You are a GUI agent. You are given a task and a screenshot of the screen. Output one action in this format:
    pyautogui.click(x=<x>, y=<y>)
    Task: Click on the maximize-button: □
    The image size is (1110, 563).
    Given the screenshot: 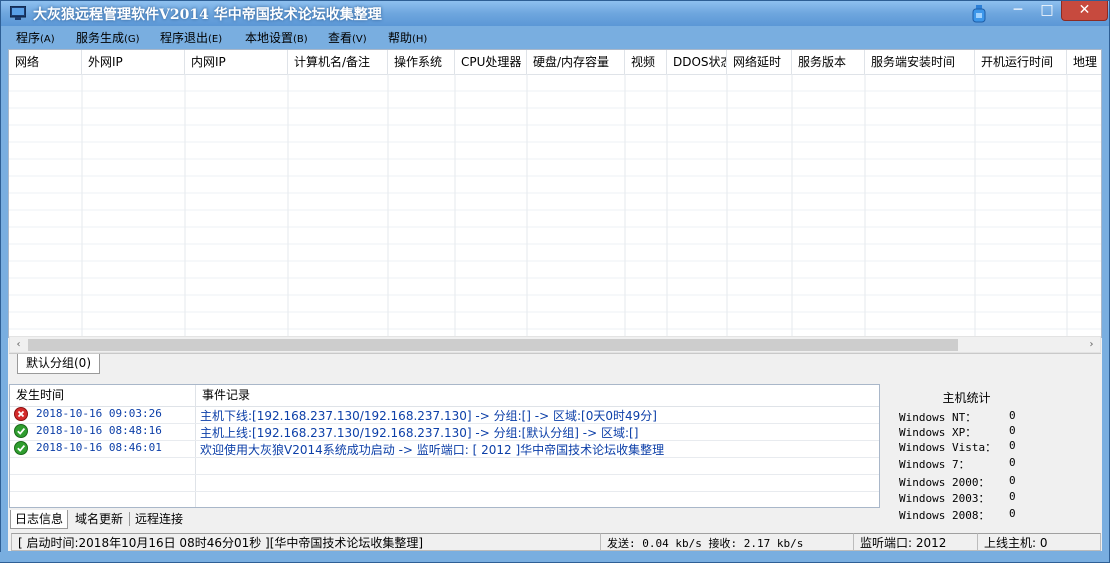 What is the action you would take?
    pyautogui.click(x=1047, y=11)
    